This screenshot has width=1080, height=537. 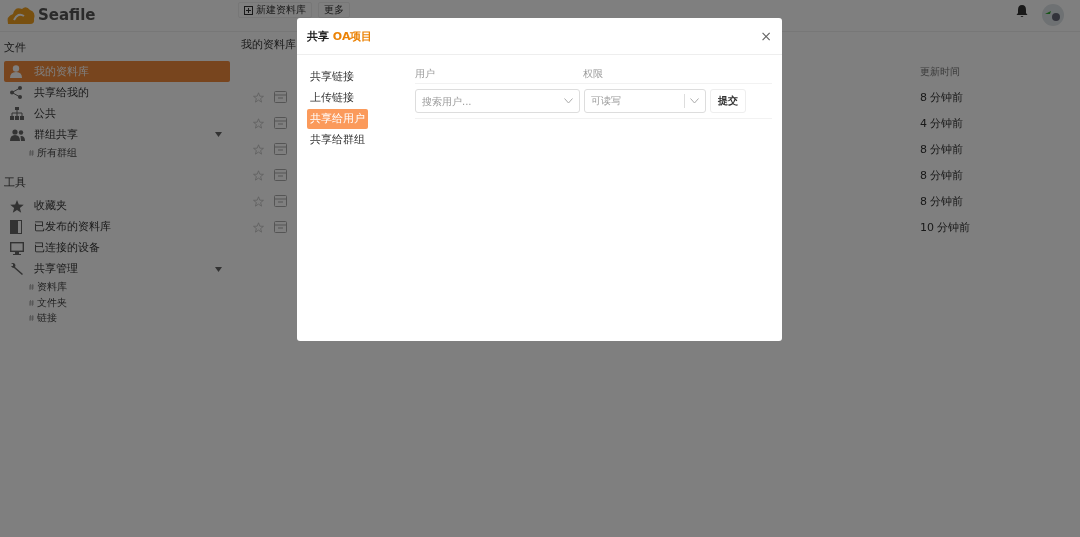 What do you see at coordinates (340, 36) in the screenshot?
I see `dialog-title: 共享 OA项目` at bounding box center [340, 36].